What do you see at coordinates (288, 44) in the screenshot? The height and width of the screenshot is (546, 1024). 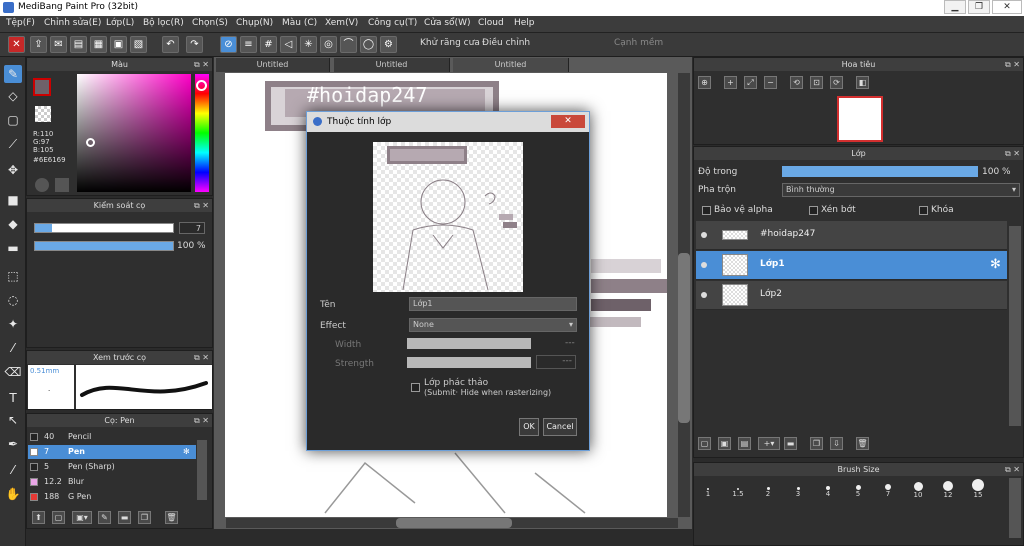 I see `vanish-snap-icon: ◁` at bounding box center [288, 44].